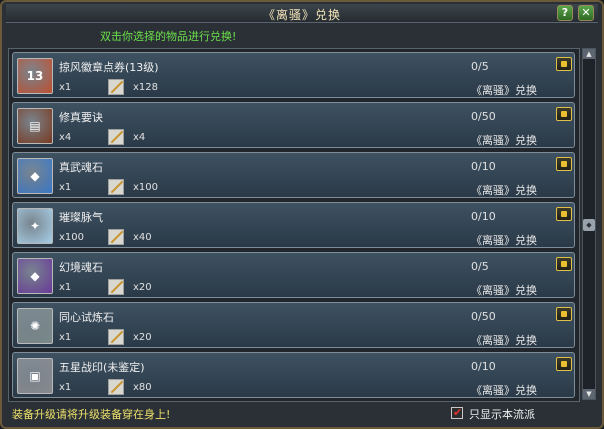 Image resolution: width=604 pixels, height=429 pixels. Describe the element at coordinates (81, 167) in the screenshot. I see `item-name: 真武魂石` at that location.